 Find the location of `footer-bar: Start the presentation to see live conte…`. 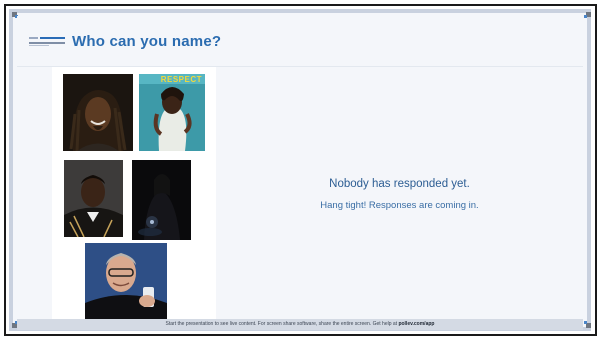

footer-bar: Start the presentation to see live conte… is located at coordinates (300, 324).